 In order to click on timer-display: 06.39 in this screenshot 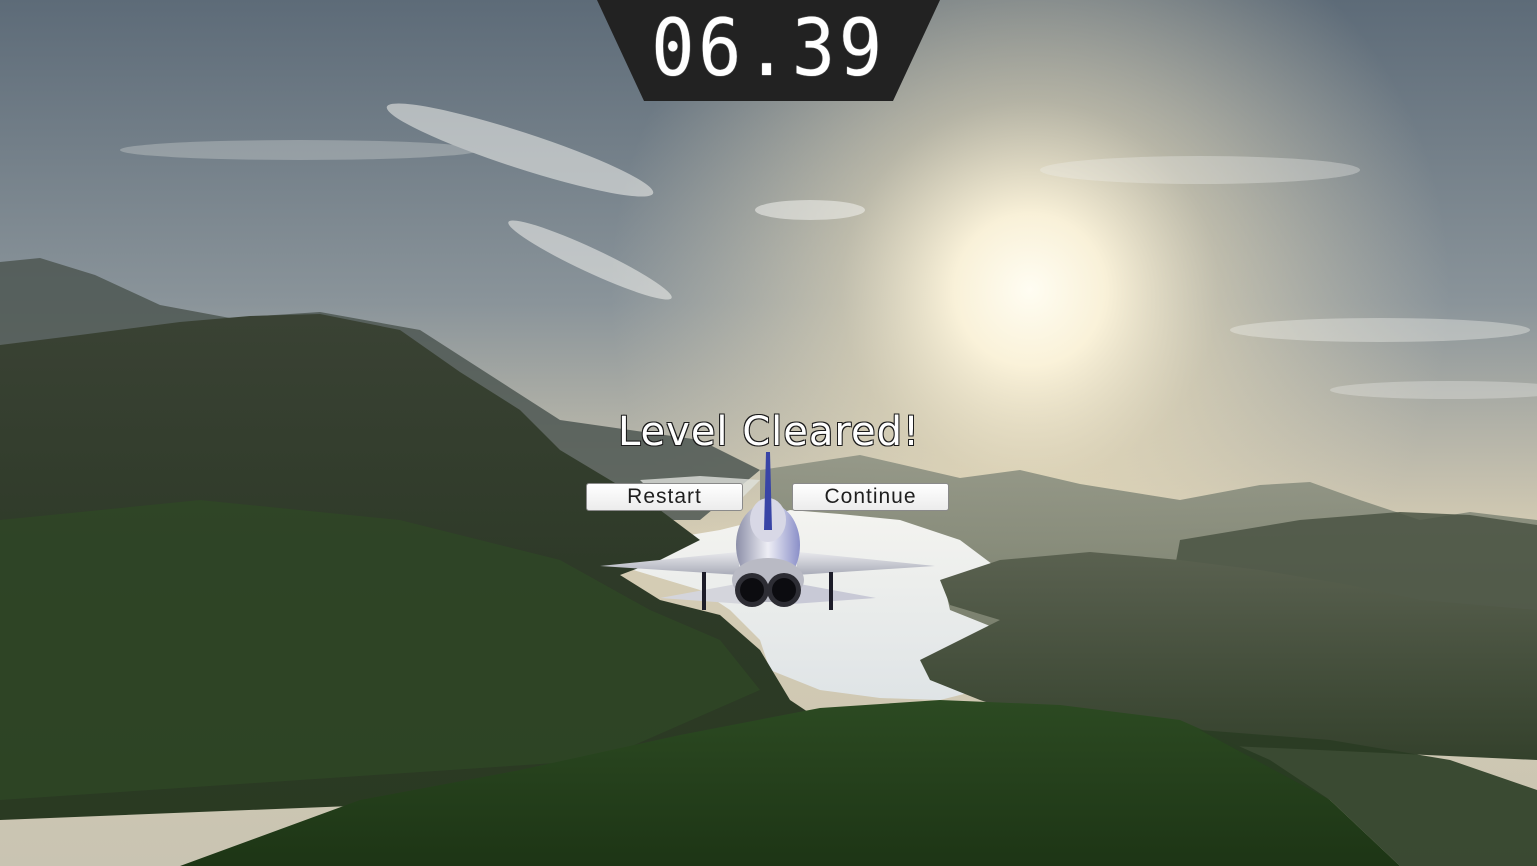, I will do `click(768, 49)`.